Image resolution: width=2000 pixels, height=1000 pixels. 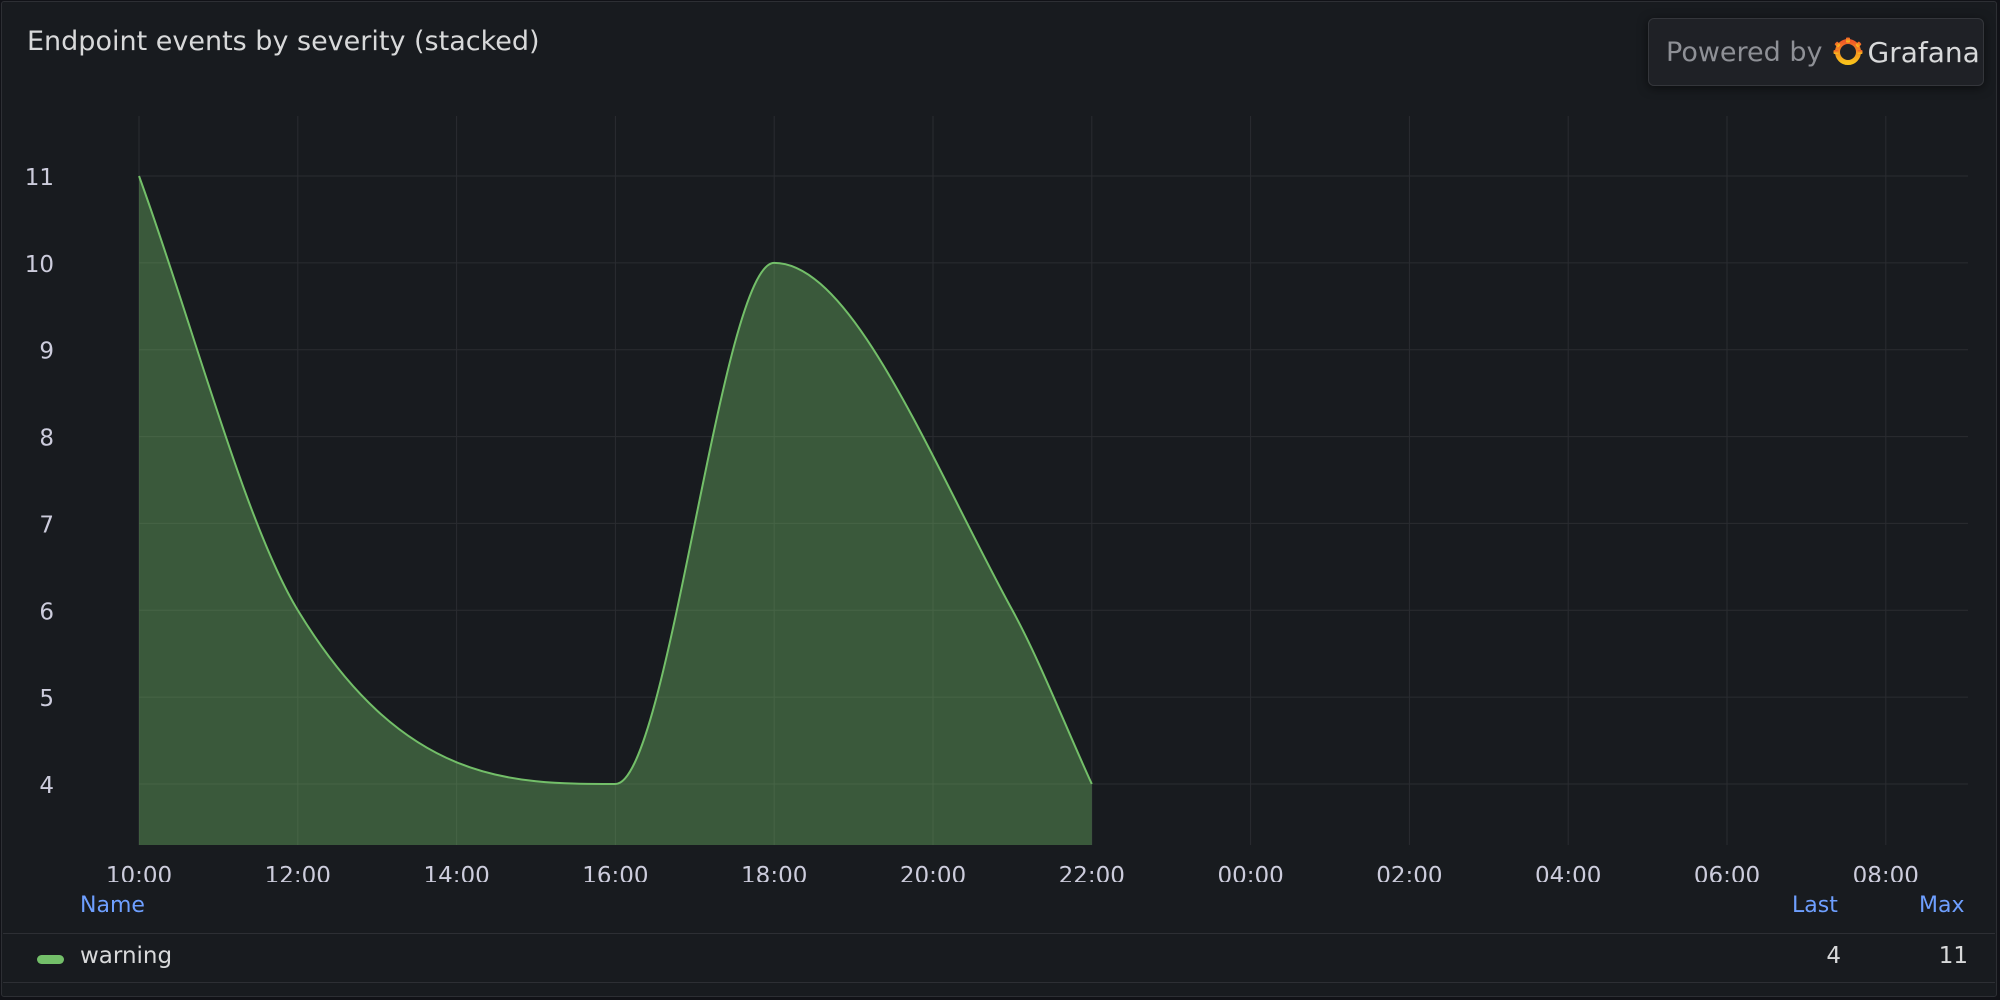 What do you see at coordinates (46, 612) in the screenshot?
I see `y-tick-label: 6` at bounding box center [46, 612].